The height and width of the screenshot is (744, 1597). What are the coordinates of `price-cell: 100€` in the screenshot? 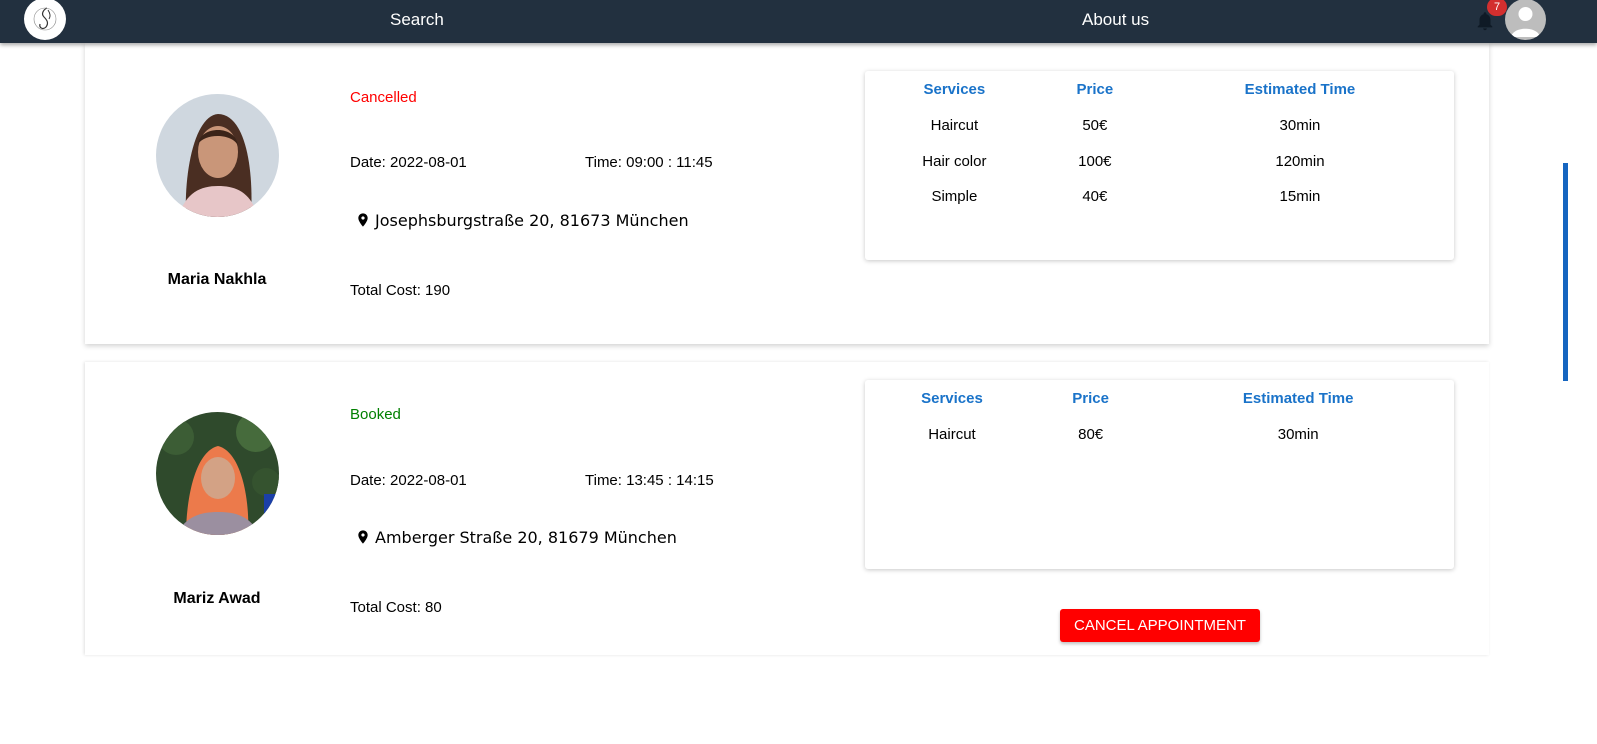 It's located at (1095, 161).